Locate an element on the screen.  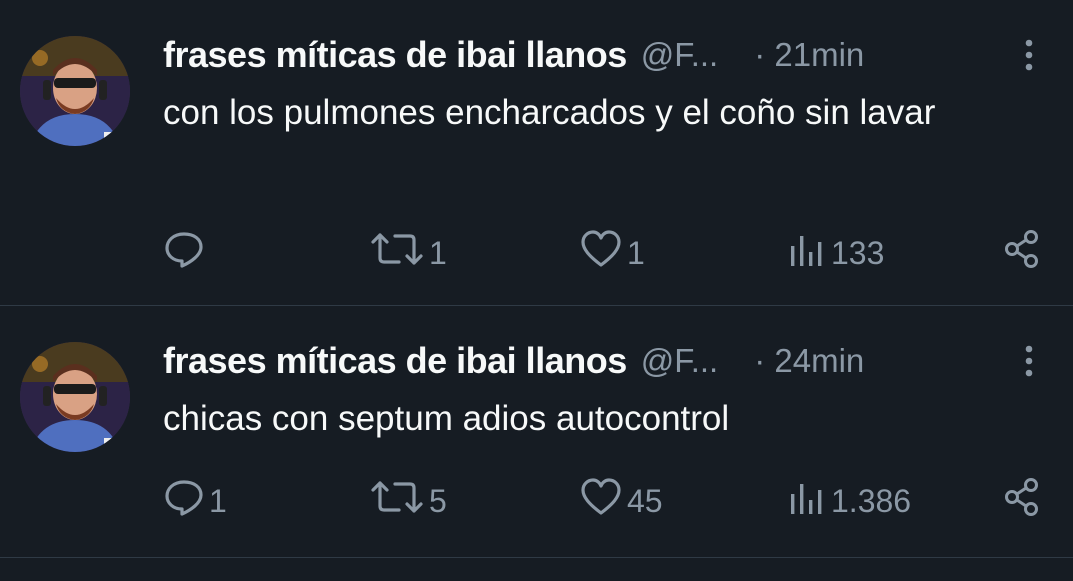
tweet-text: chicas con septum adios autocontrol is located at coordinates (446, 418).